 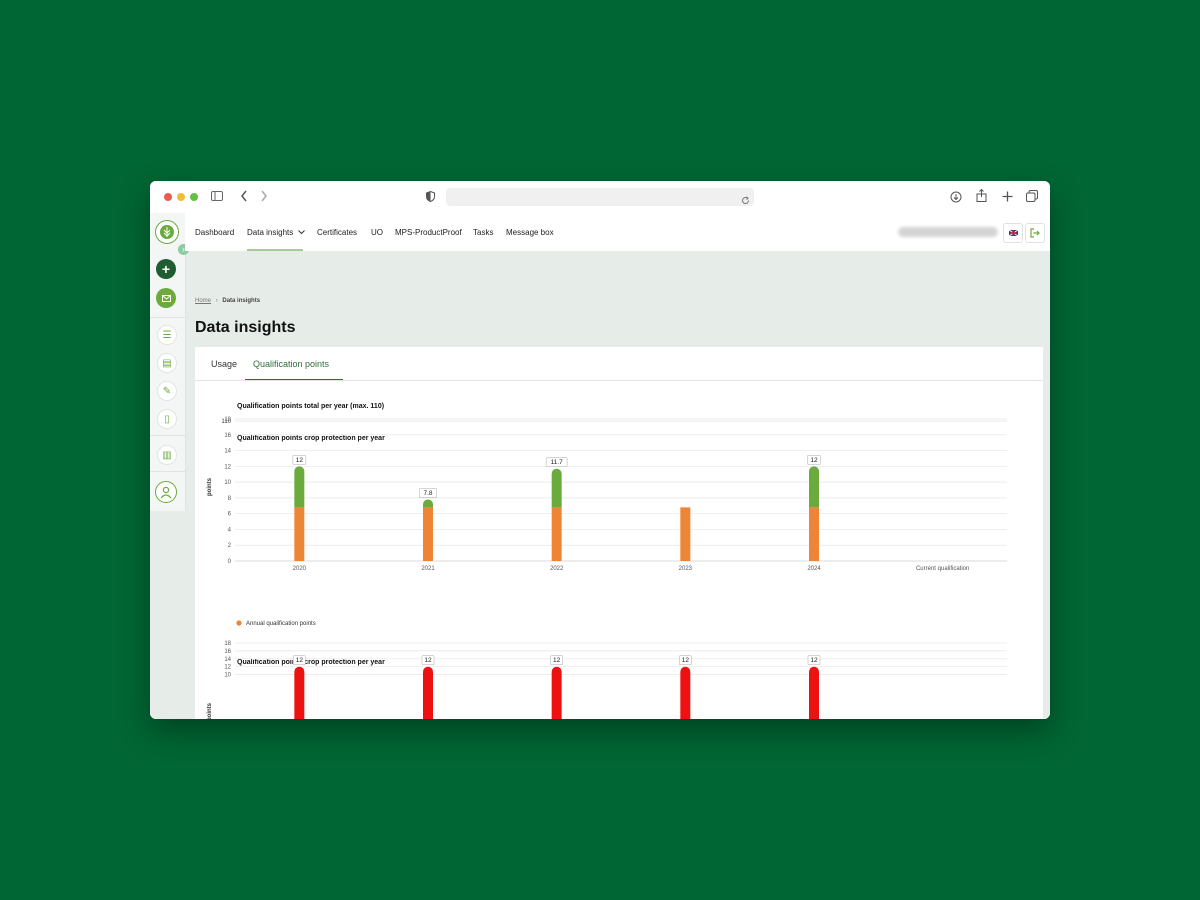 I want to click on chart3-ytick-label: 16, so click(x=227, y=652).